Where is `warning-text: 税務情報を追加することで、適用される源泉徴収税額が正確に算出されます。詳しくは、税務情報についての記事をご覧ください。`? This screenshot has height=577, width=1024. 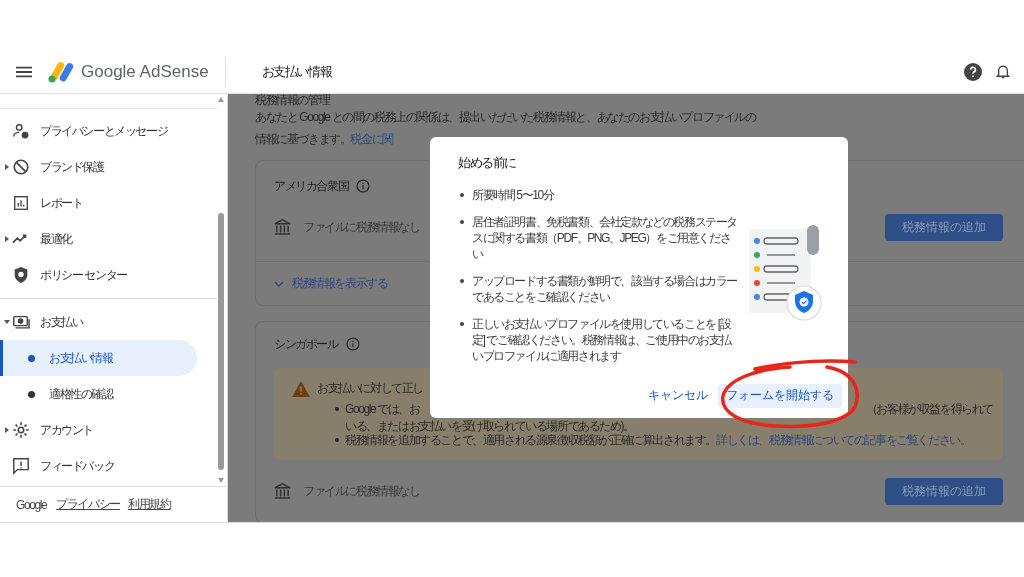 warning-text: 税務情報を追加することで、適用される源泉徴収税額が正確に算出されます。詳しくは、税務情報についての記事をご覧ください。 is located at coordinates (658, 440).